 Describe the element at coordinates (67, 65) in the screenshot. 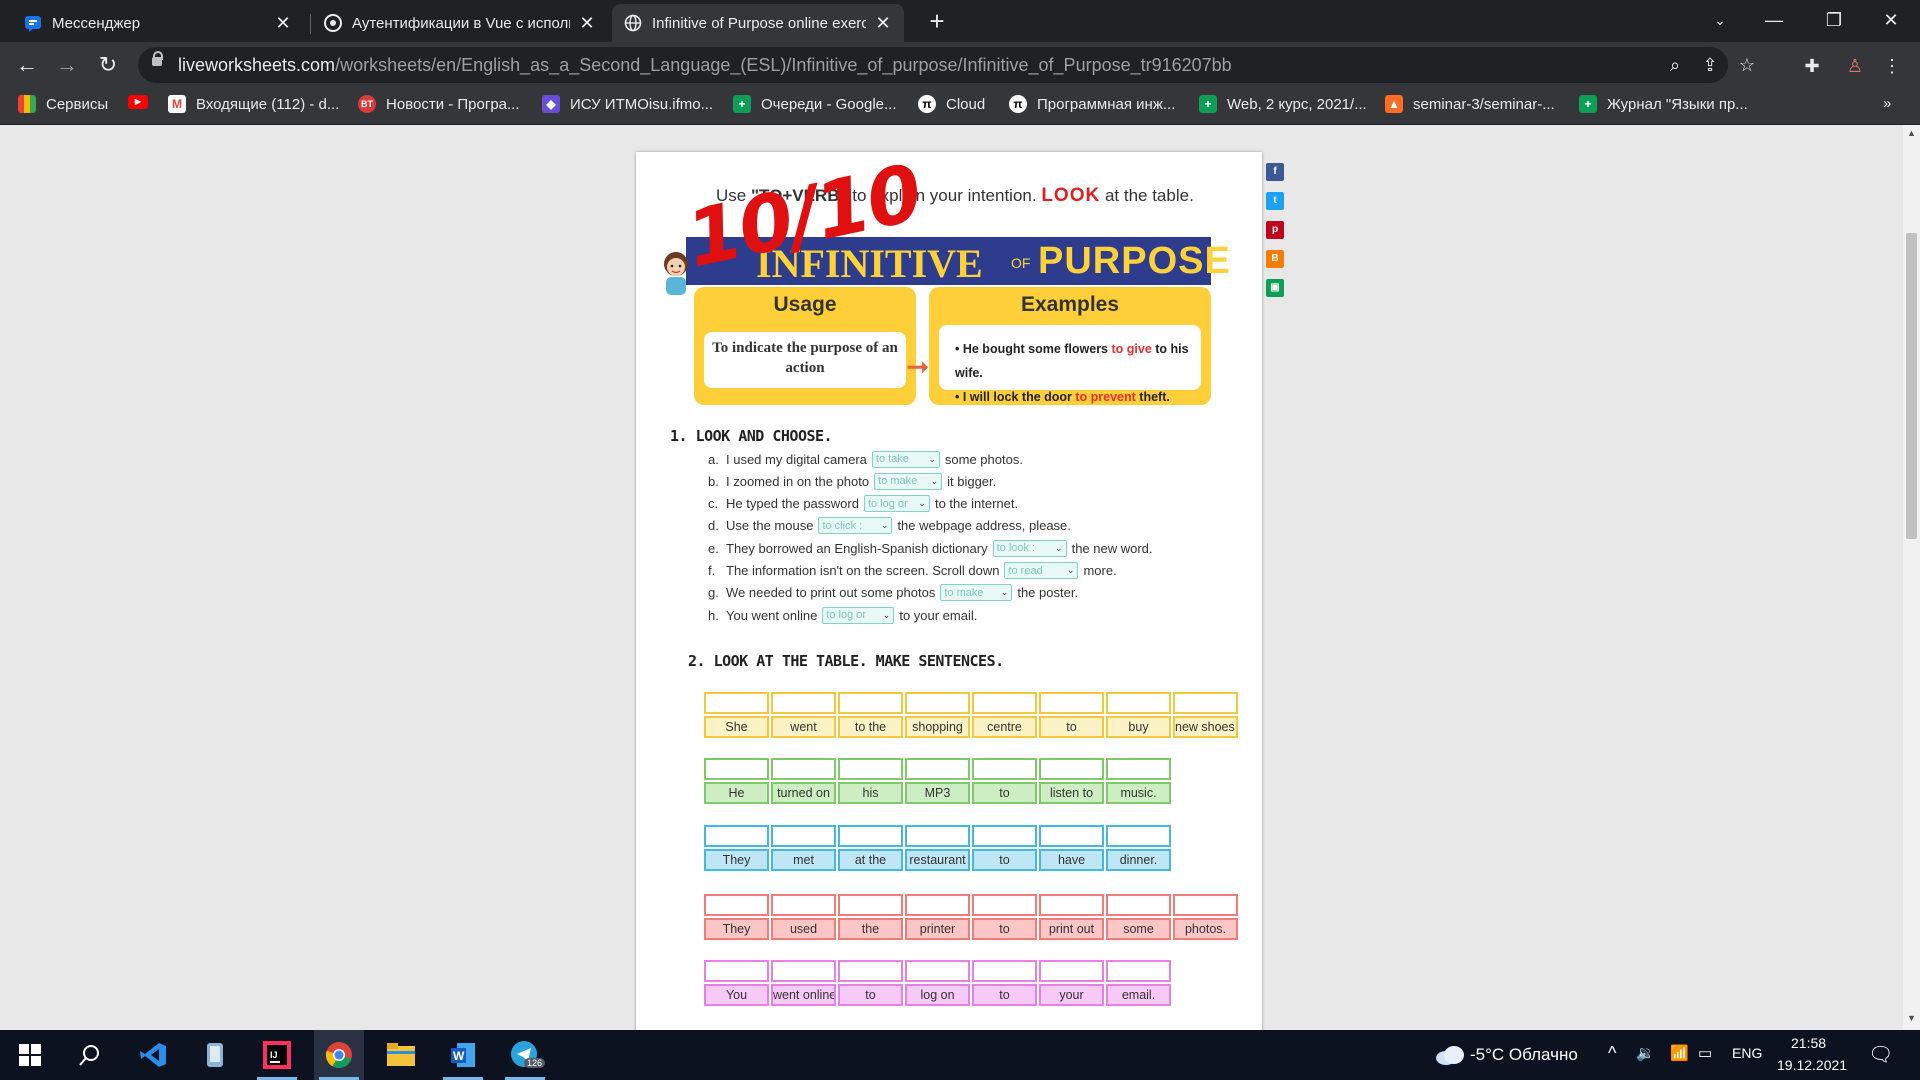

I see `forward-arrow-icon: →` at that location.